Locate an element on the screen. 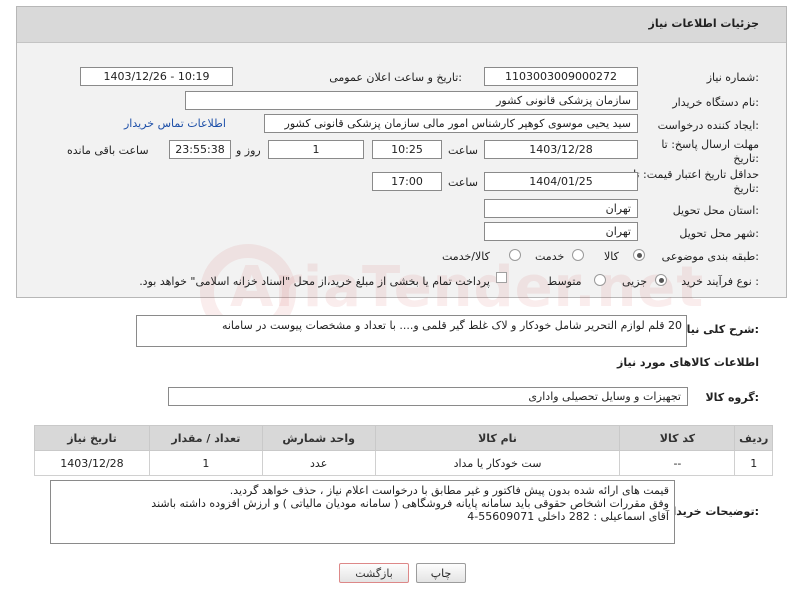 The width and height of the screenshot is (789, 598). buyer-org-field: سازمان پزشکی قانونی کشور is located at coordinates (411, 100).